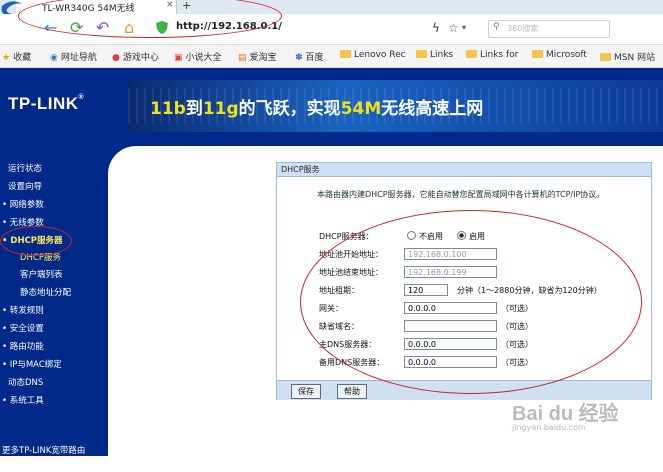  Describe the element at coordinates (46, 103) in the screenshot. I see `tp-link-logo: TP-LINK®` at that location.